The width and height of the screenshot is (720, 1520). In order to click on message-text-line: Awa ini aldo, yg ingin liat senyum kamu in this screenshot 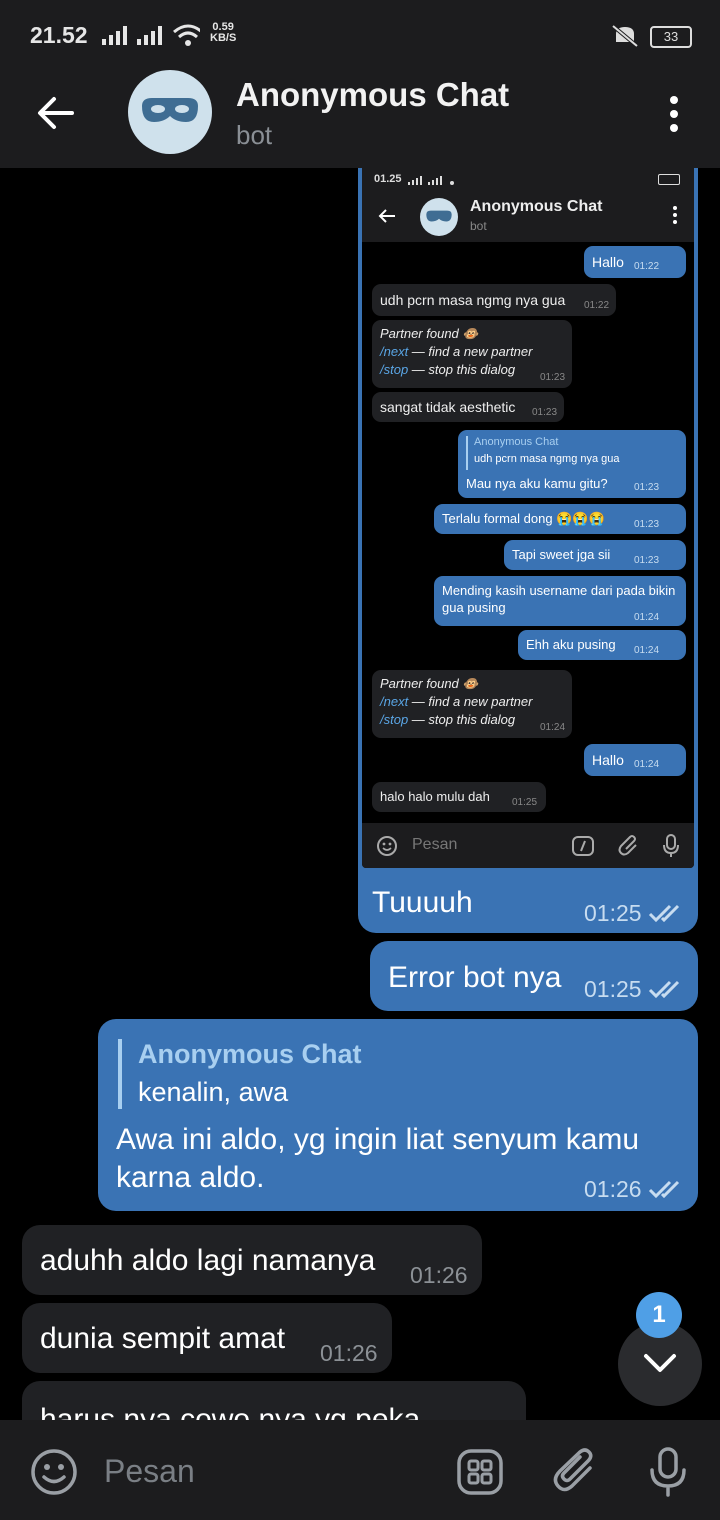, I will do `click(378, 1139)`.